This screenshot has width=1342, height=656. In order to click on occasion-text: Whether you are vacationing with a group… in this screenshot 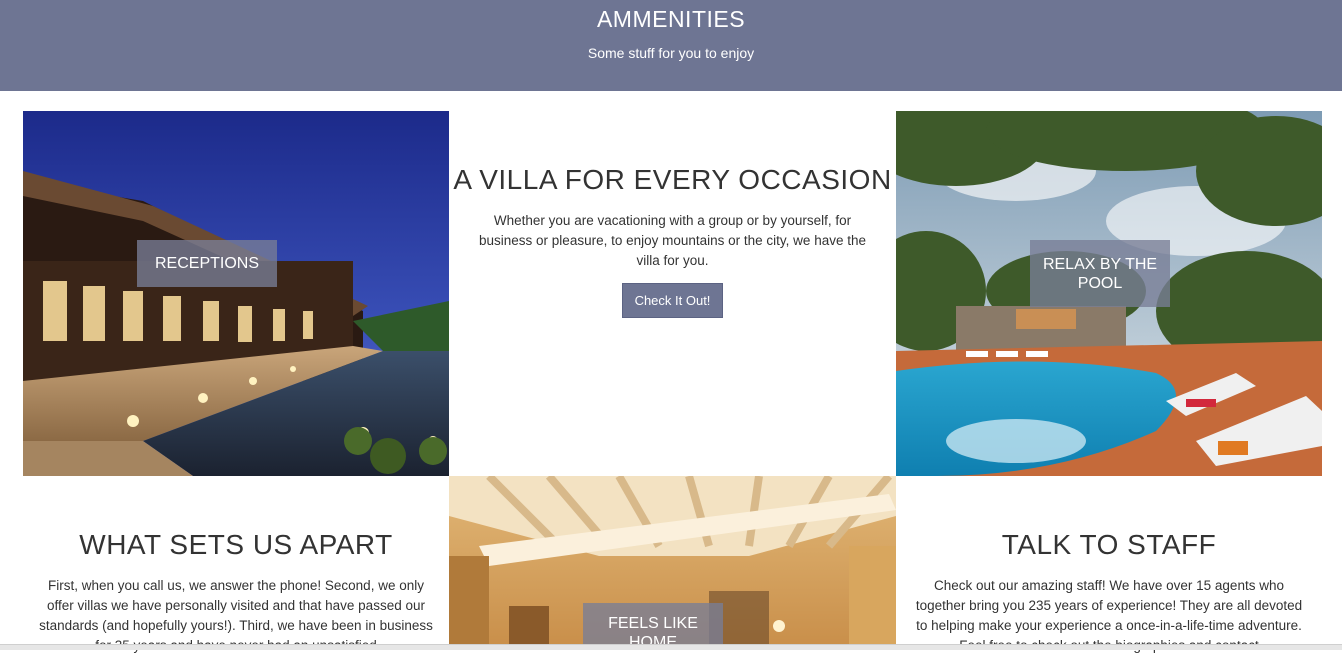, I will do `click(672, 240)`.